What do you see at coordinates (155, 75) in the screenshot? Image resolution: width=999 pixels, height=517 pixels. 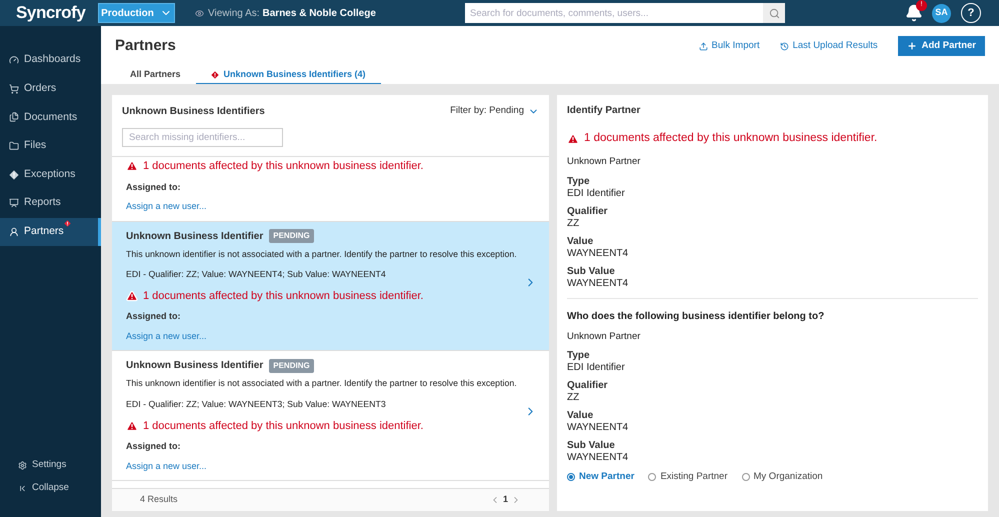 I see `tab: All Partners` at bounding box center [155, 75].